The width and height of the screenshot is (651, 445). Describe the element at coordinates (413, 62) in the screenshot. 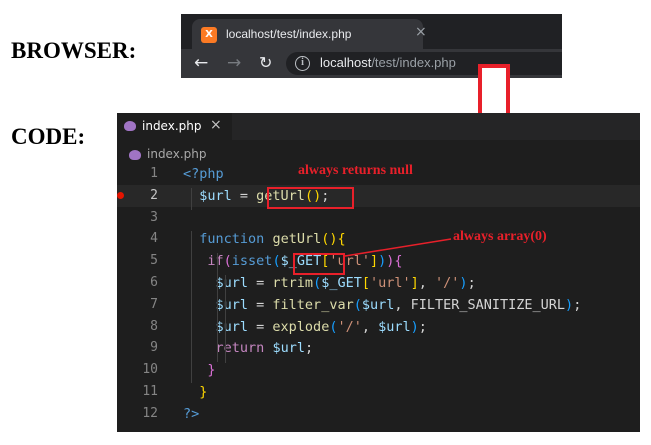

I see `url-path: /test/index.php` at that location.